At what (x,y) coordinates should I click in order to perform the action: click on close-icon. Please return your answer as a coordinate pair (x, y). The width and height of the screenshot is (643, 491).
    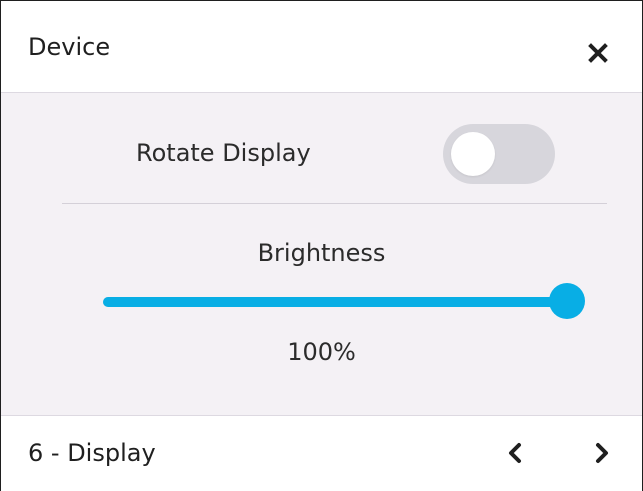
    Looking at the image, I should click on (598, 53).